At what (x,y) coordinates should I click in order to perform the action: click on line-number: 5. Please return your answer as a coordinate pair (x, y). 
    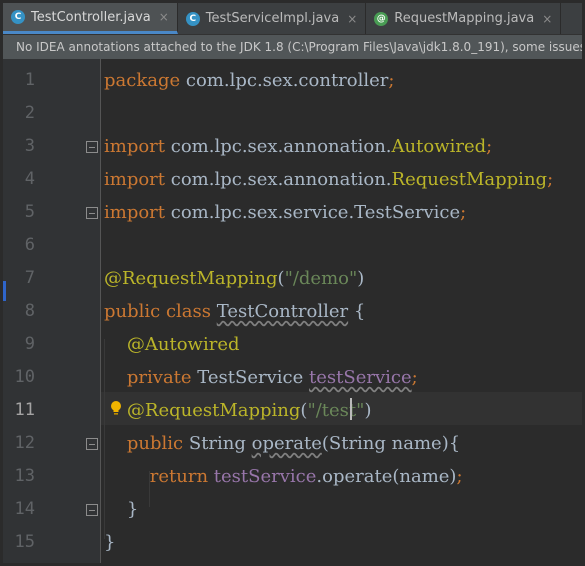
    Looking at the image, I should click on (29, 212).